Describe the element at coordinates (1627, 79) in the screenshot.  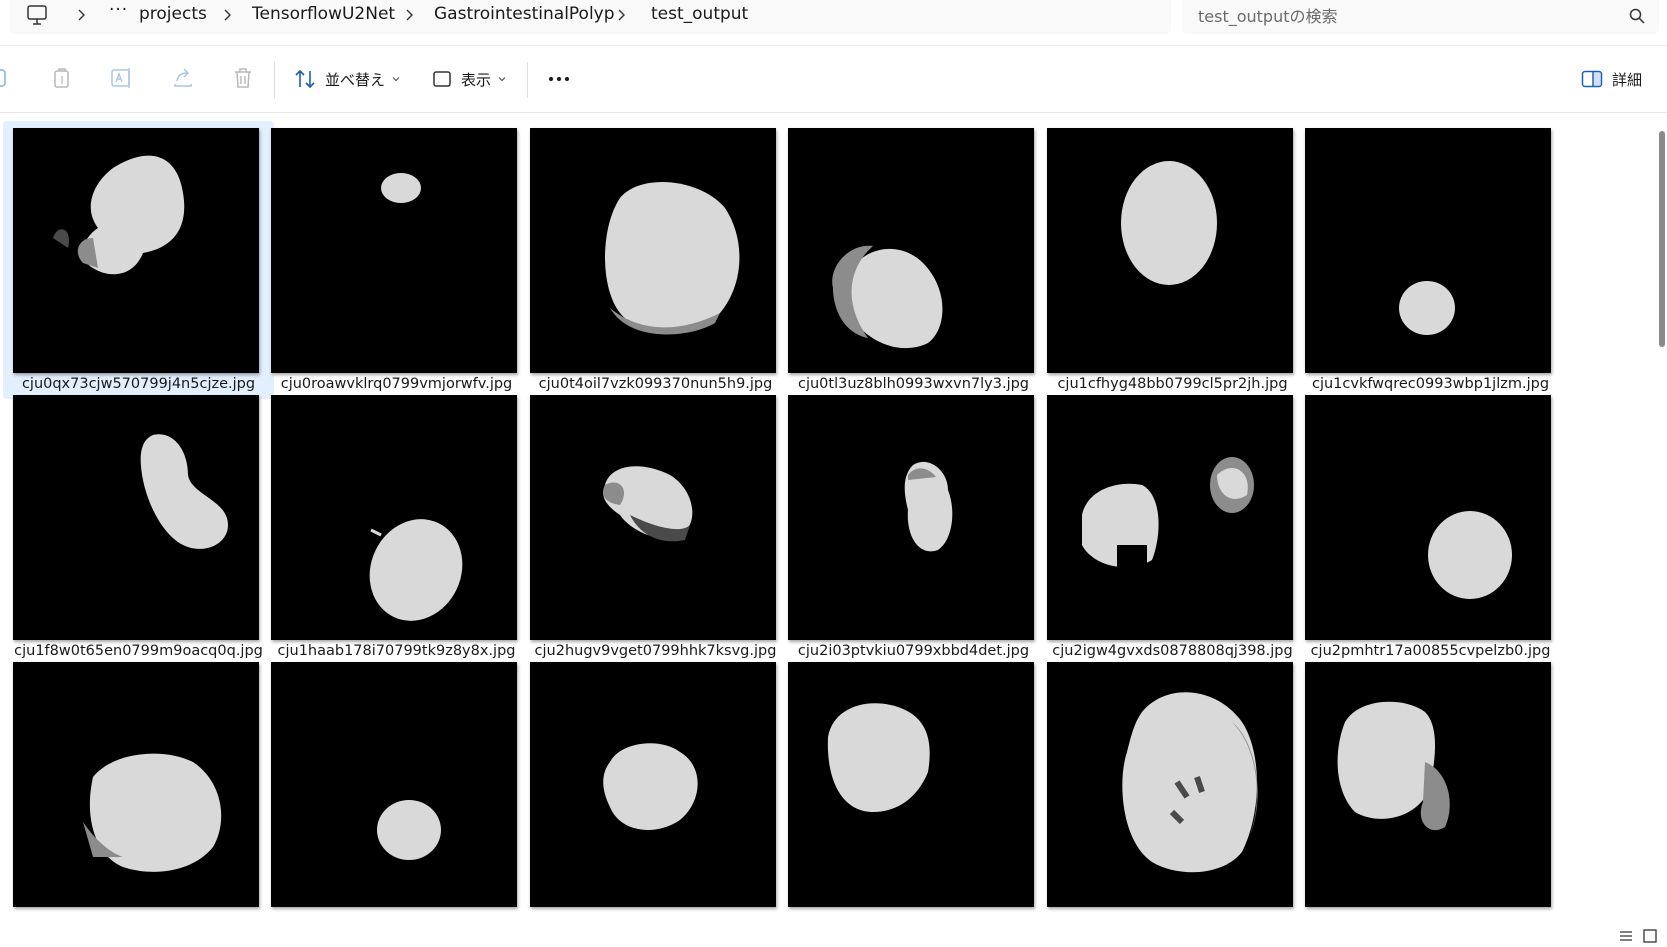
I see `details-label: 詳細` at that location.